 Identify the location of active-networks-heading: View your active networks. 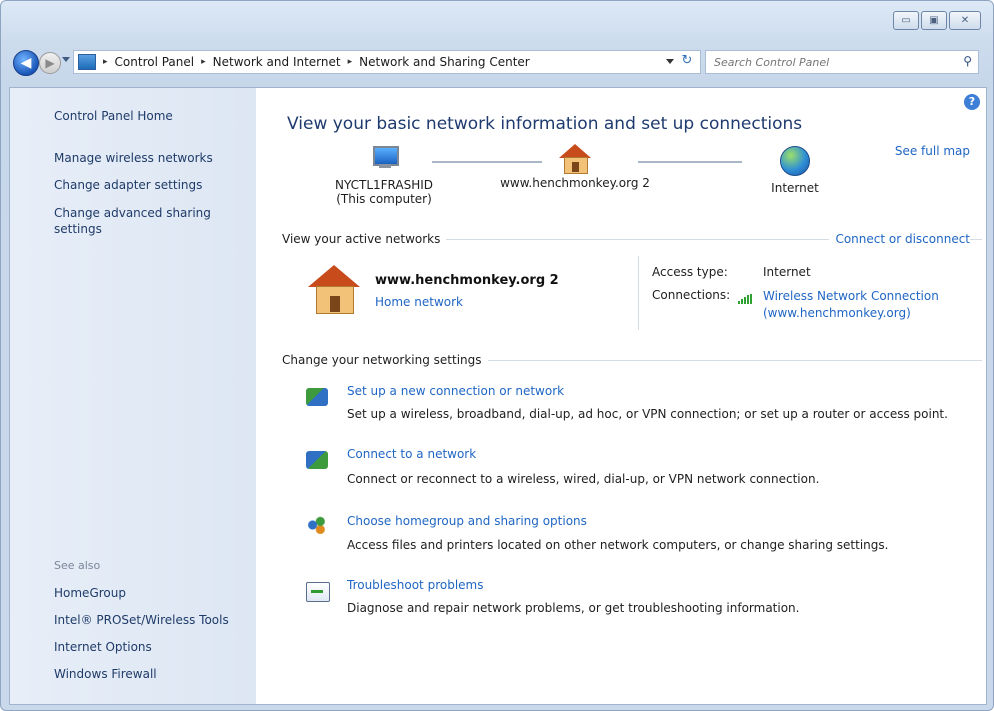
(364, 239).